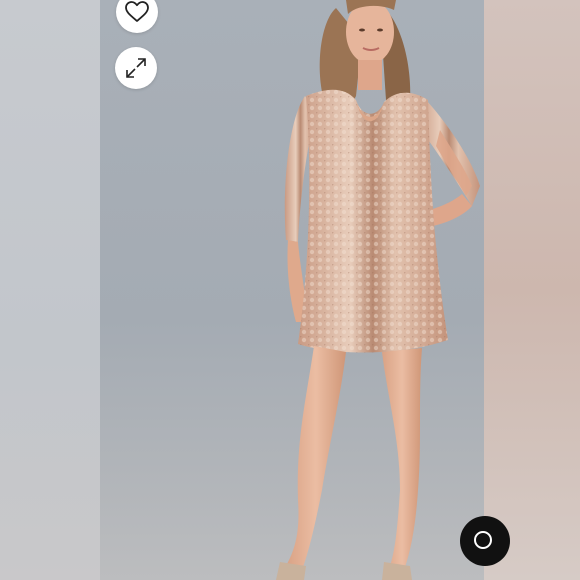  What do you see at coordinates (397, 571) in the screenshot?
I see `right-shoe` at bounding box center [397, 571].